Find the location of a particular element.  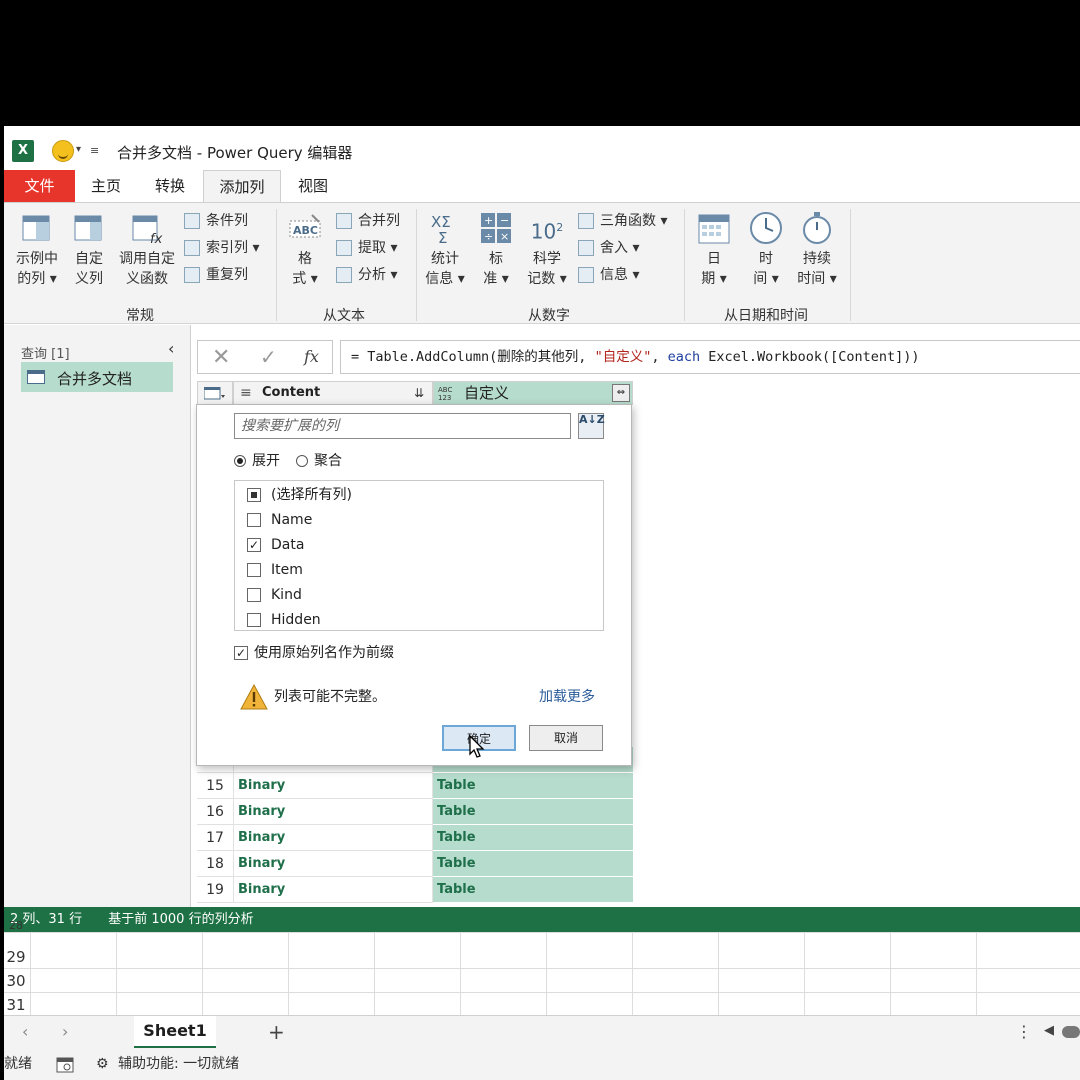

scroll-left-icon: ◀ is located at coordinates (1049, 1030).